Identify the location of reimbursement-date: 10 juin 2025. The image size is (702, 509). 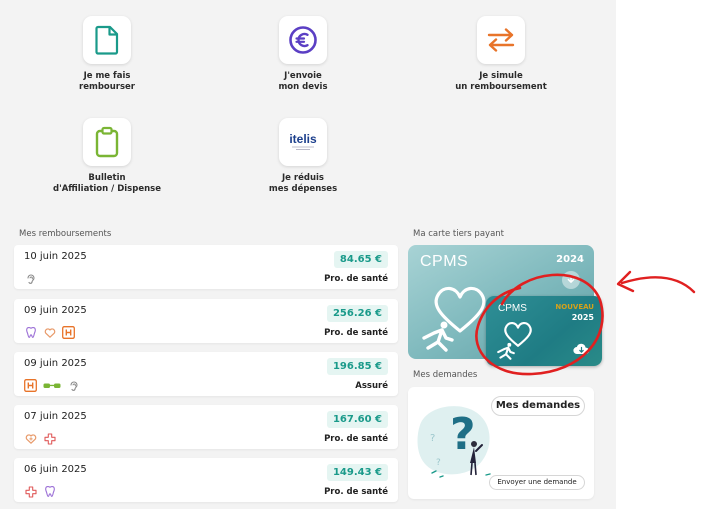
(55, 256).